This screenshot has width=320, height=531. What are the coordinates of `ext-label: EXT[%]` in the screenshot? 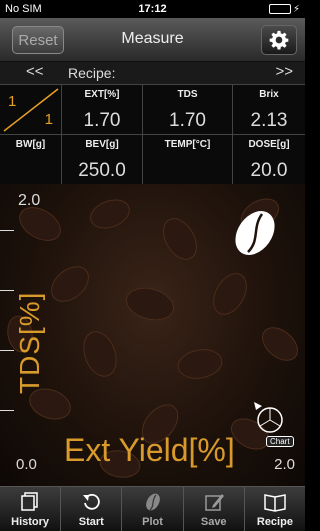 It's located at (102, 94).